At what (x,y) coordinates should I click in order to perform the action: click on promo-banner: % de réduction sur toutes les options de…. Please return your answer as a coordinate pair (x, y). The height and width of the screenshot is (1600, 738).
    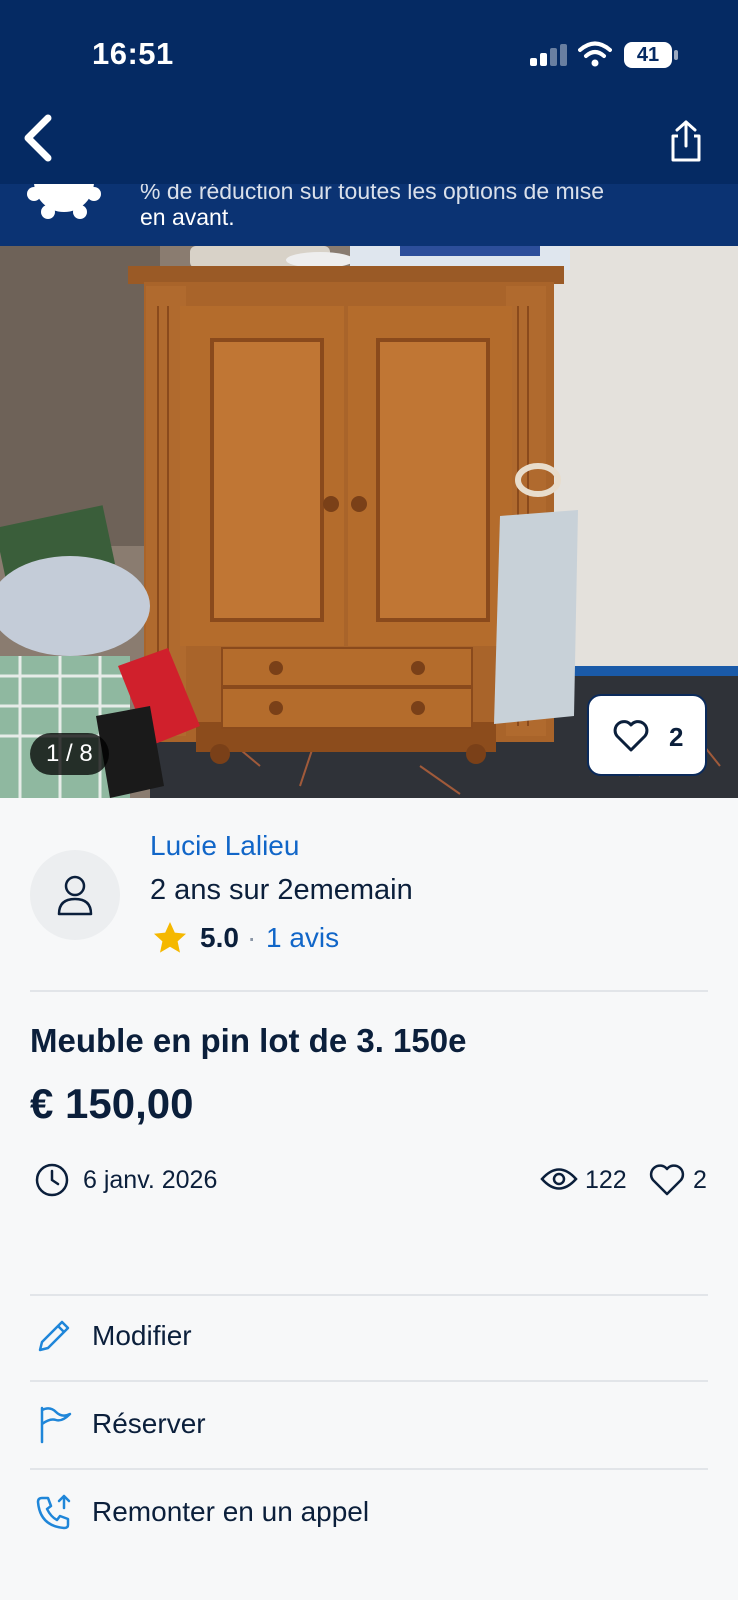
    Looking at the image, I should click on (369, 215).